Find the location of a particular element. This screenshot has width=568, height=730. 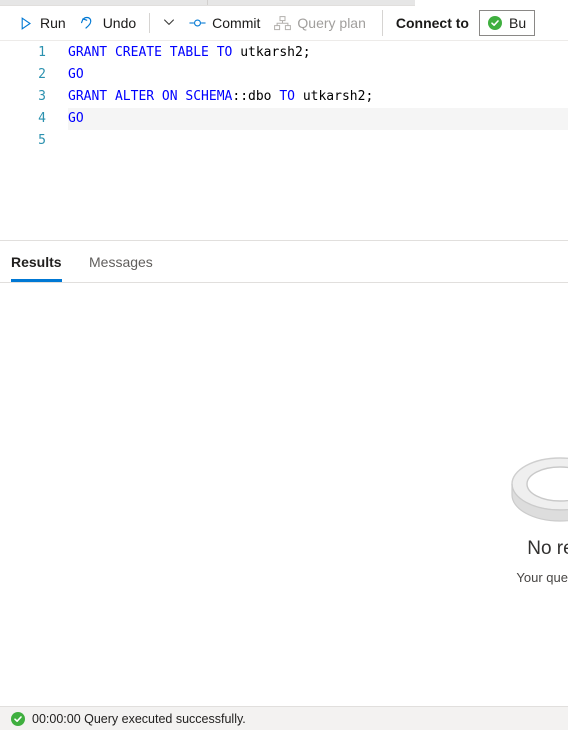

code-line: 5 is located at coordinates (284, 141).